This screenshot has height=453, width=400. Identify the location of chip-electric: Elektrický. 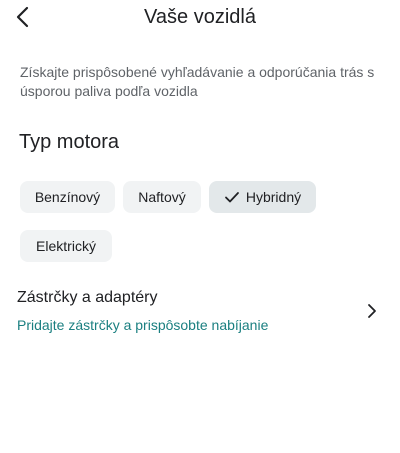
(66, 246).